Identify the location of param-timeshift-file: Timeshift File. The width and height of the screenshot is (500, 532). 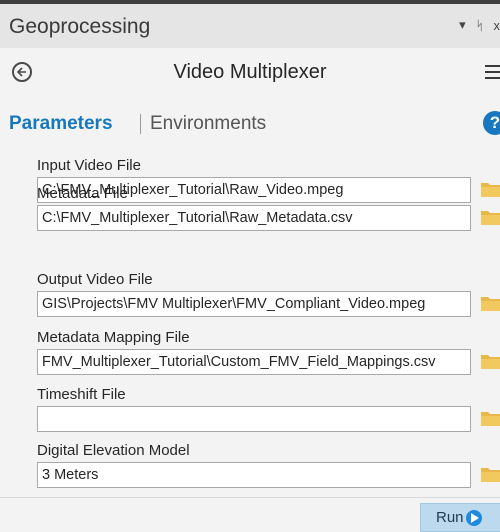
(268, 408).